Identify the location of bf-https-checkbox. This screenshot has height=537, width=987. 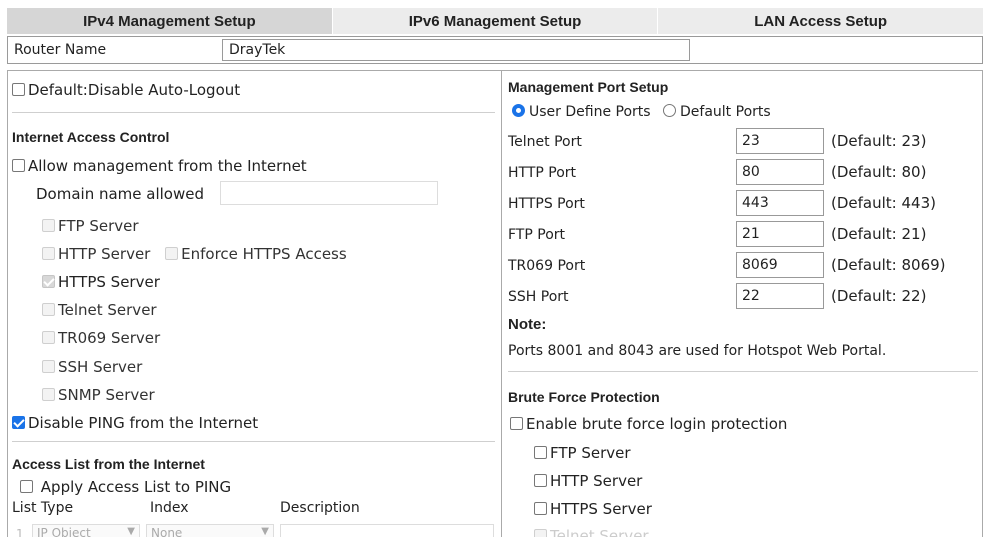
(540, 508).